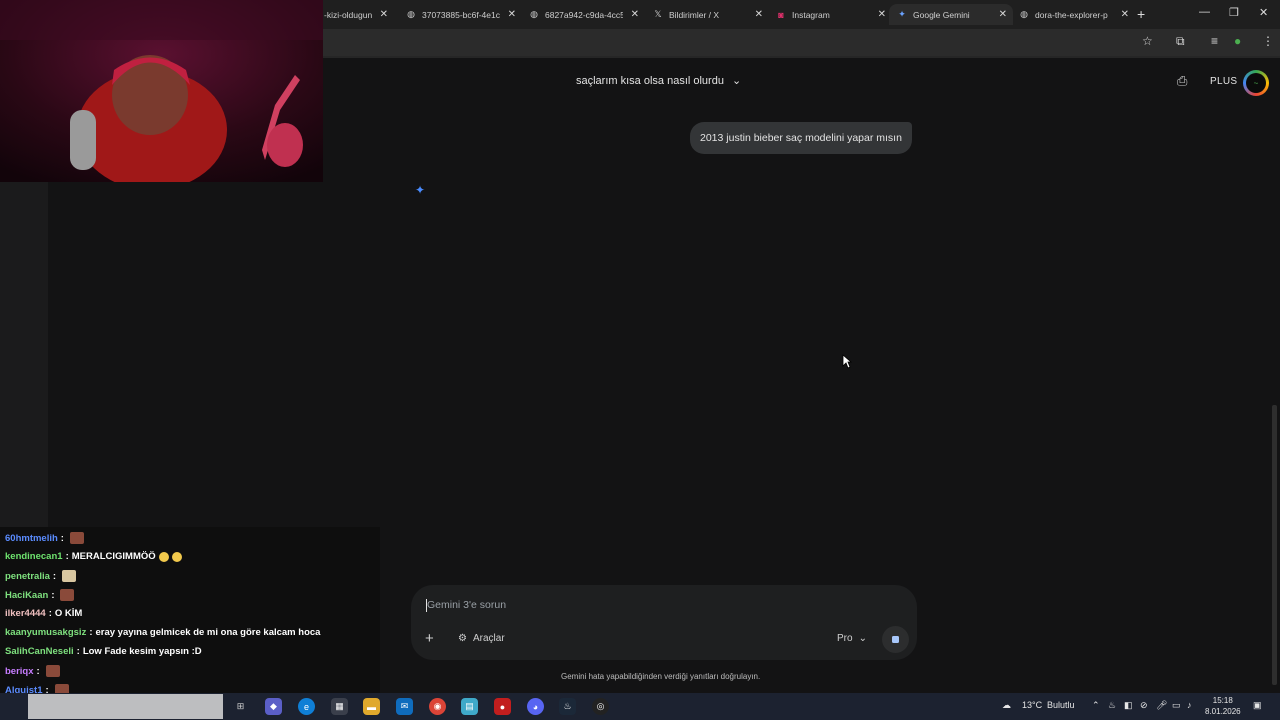 The height and width of the screenshot is (720, 1280). What do you see at coordinates (45, 632) in the screenshot?
I see `chat-username: kaanyumusakgsiz` at bounding box center [45, 632].